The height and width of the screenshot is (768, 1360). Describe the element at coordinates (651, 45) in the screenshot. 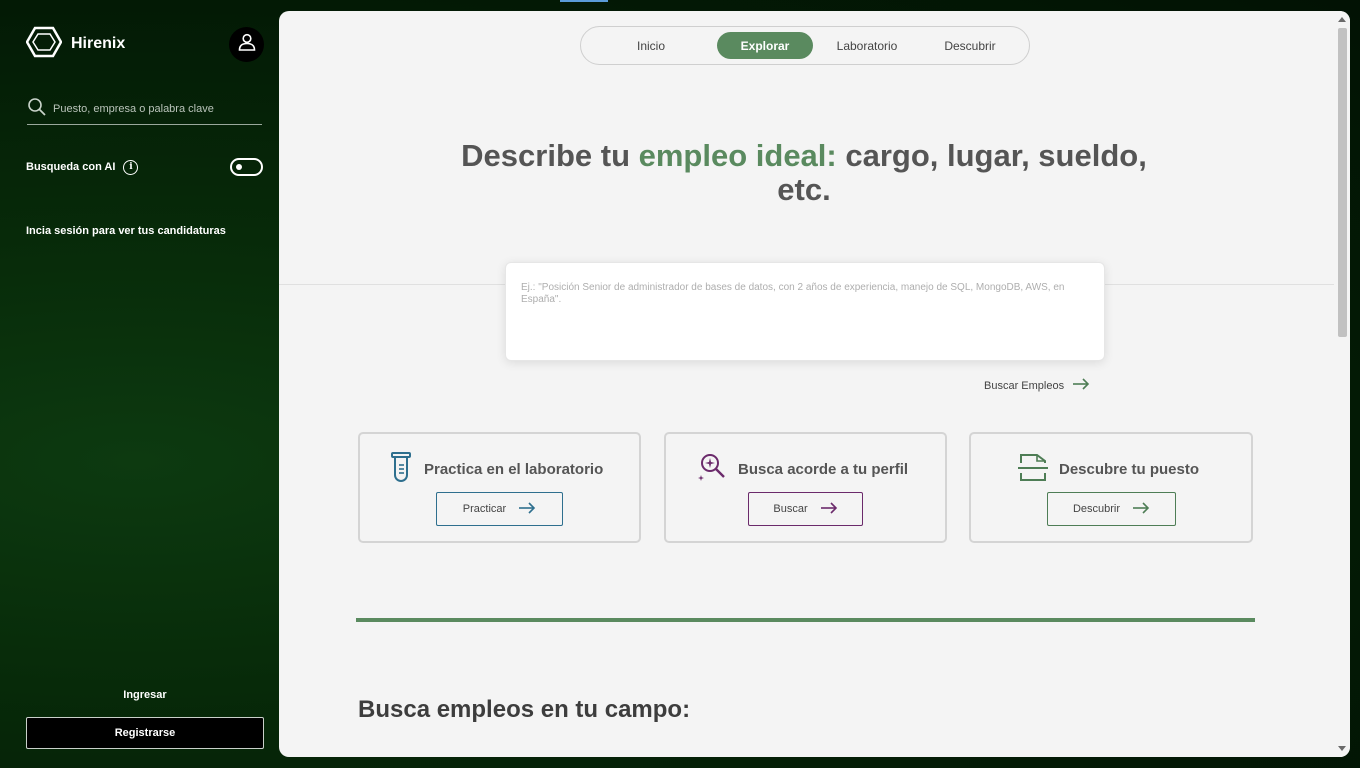

I see `tab-inicio: Inicio` at that location.